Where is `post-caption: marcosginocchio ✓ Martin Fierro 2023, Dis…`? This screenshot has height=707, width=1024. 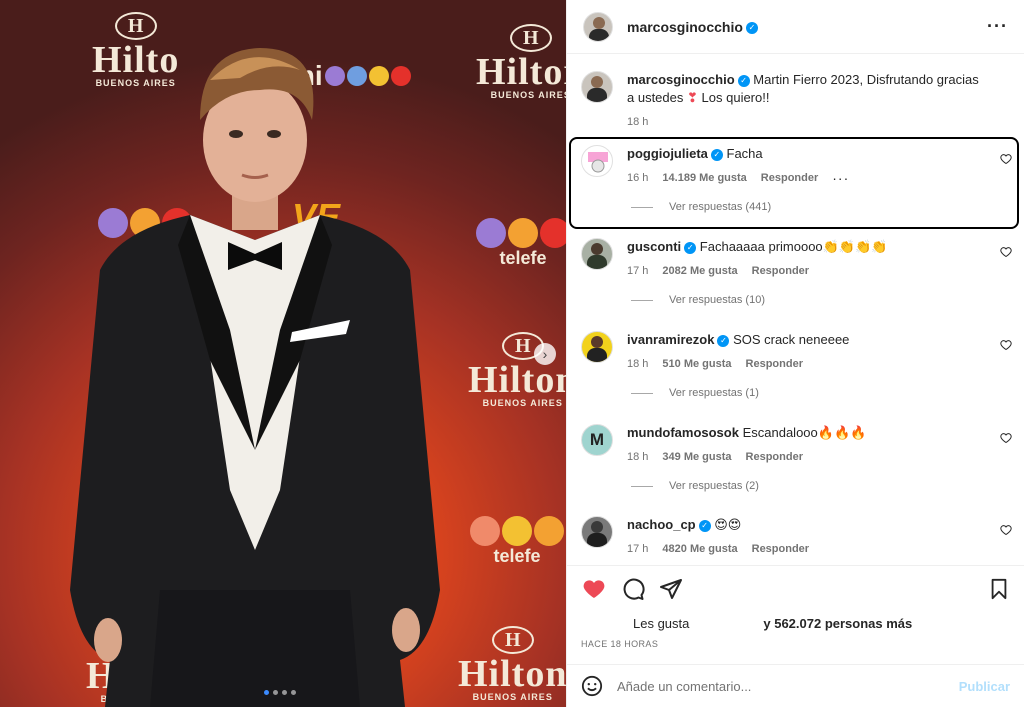
post-caption: marcosginocchio ✓ Martin Fierro 2023, Dis… is located at coordinates (796, 101).